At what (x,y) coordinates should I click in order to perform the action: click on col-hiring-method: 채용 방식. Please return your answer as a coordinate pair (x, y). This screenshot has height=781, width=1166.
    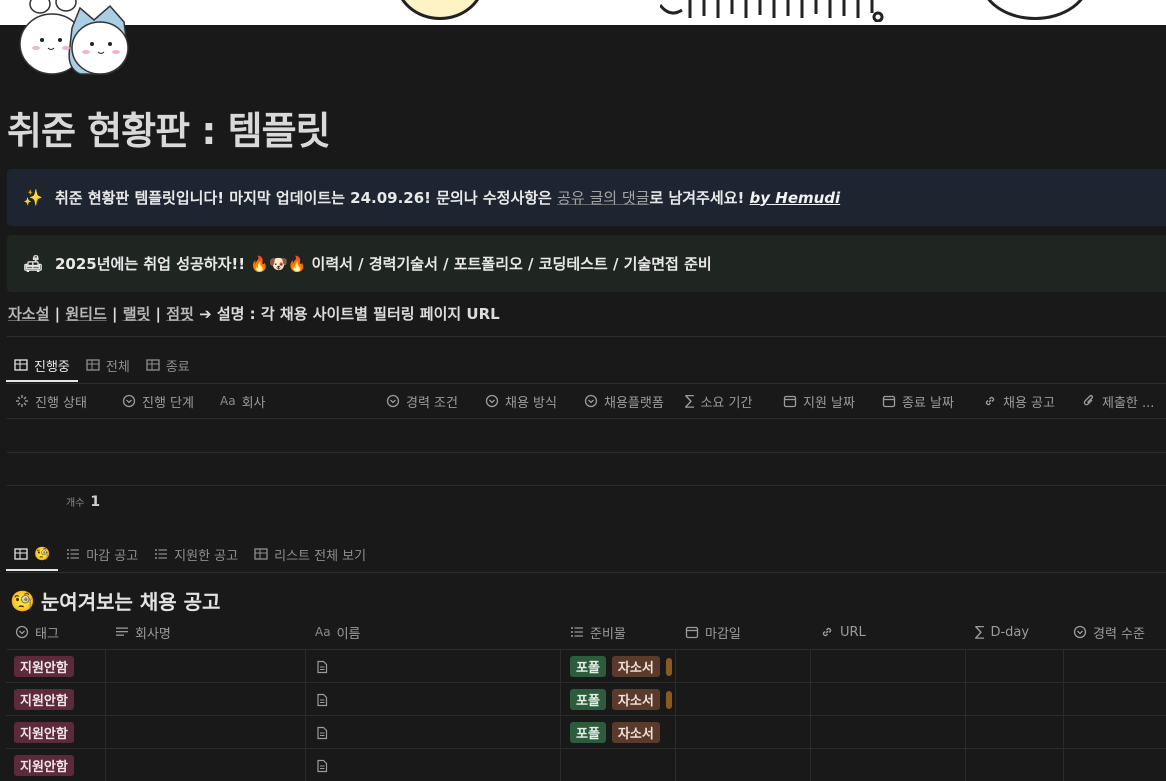
    Looking at the image, I should click on (525, 401).